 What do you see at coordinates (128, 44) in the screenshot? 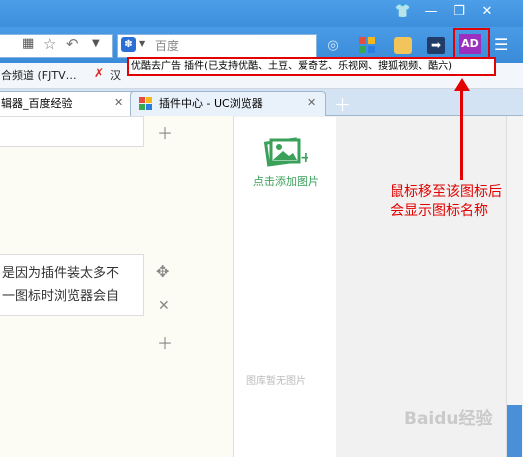
I see `baidu-paw-icon: ✽` at bounding box center [128, 44].